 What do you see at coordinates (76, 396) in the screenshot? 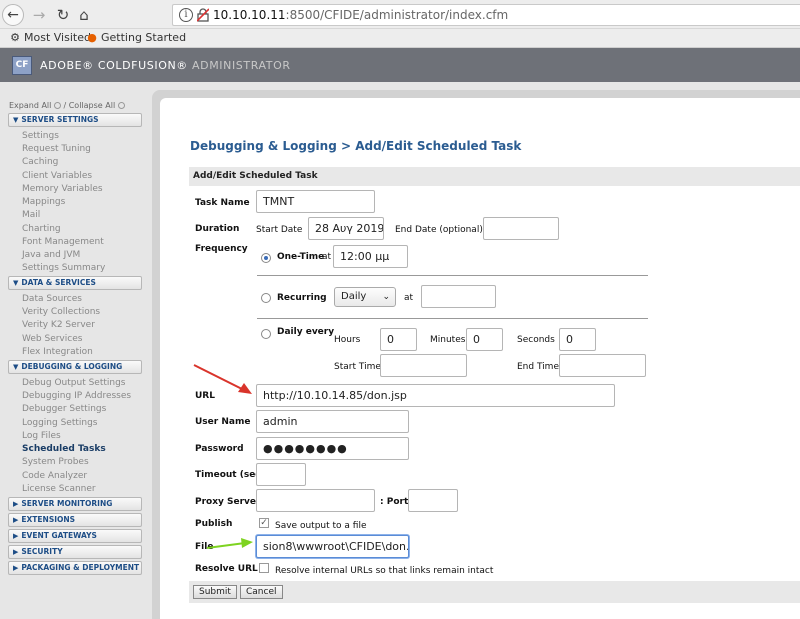
I see `sidebar-item-debug-ip: Debugging IP Addresses` at bounding box center [76, 396].